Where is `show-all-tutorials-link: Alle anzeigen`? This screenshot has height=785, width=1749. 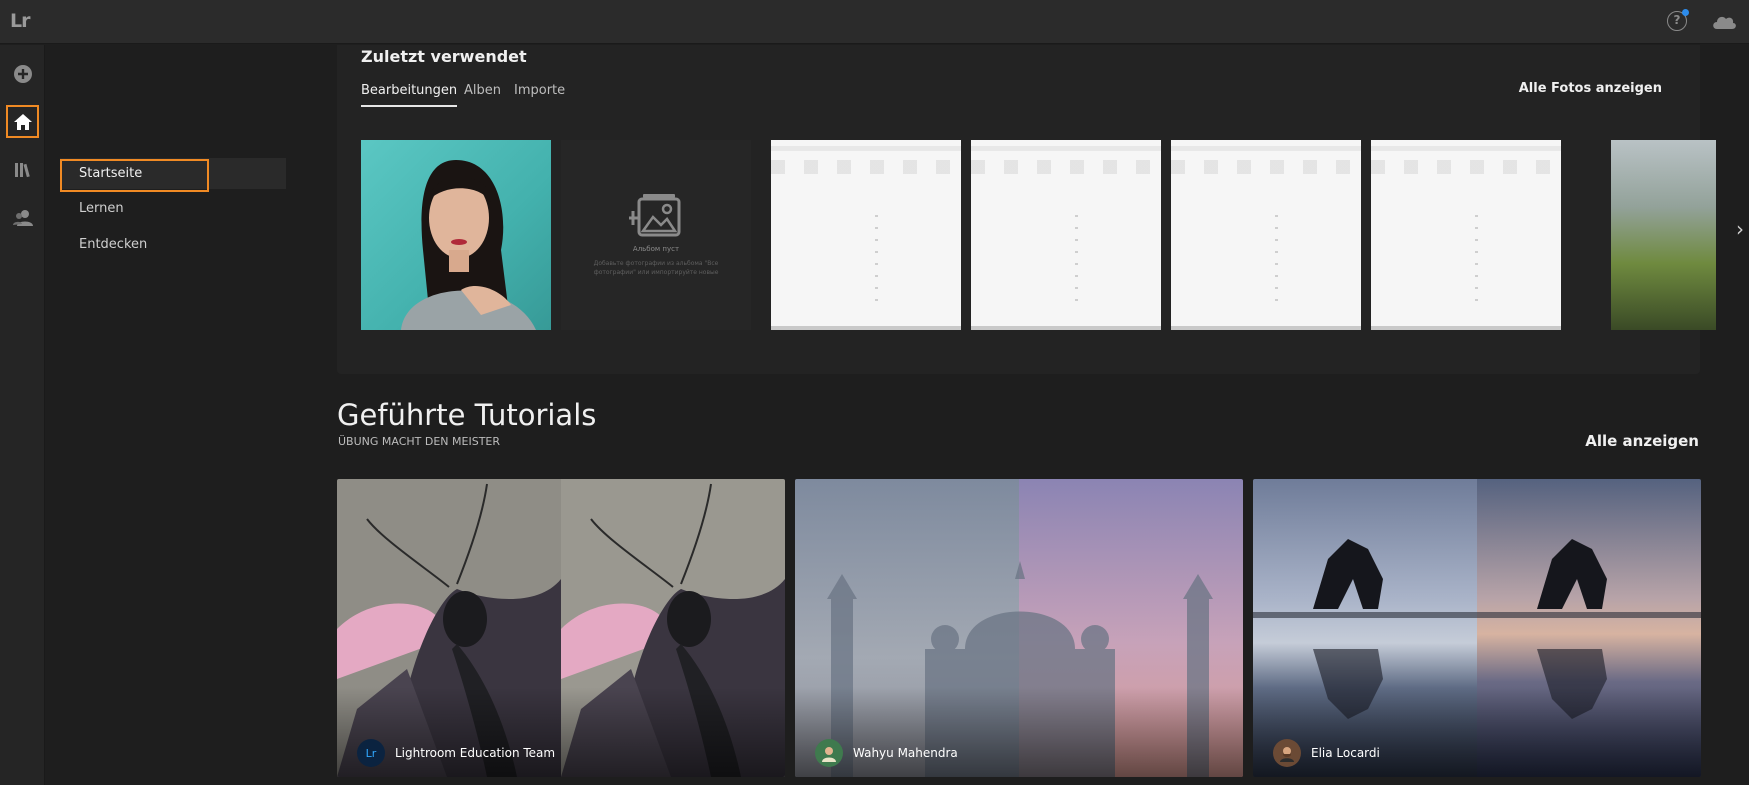 show-all-tutorials-link: Alle anzeigen is located at coordinates (1642, 441).